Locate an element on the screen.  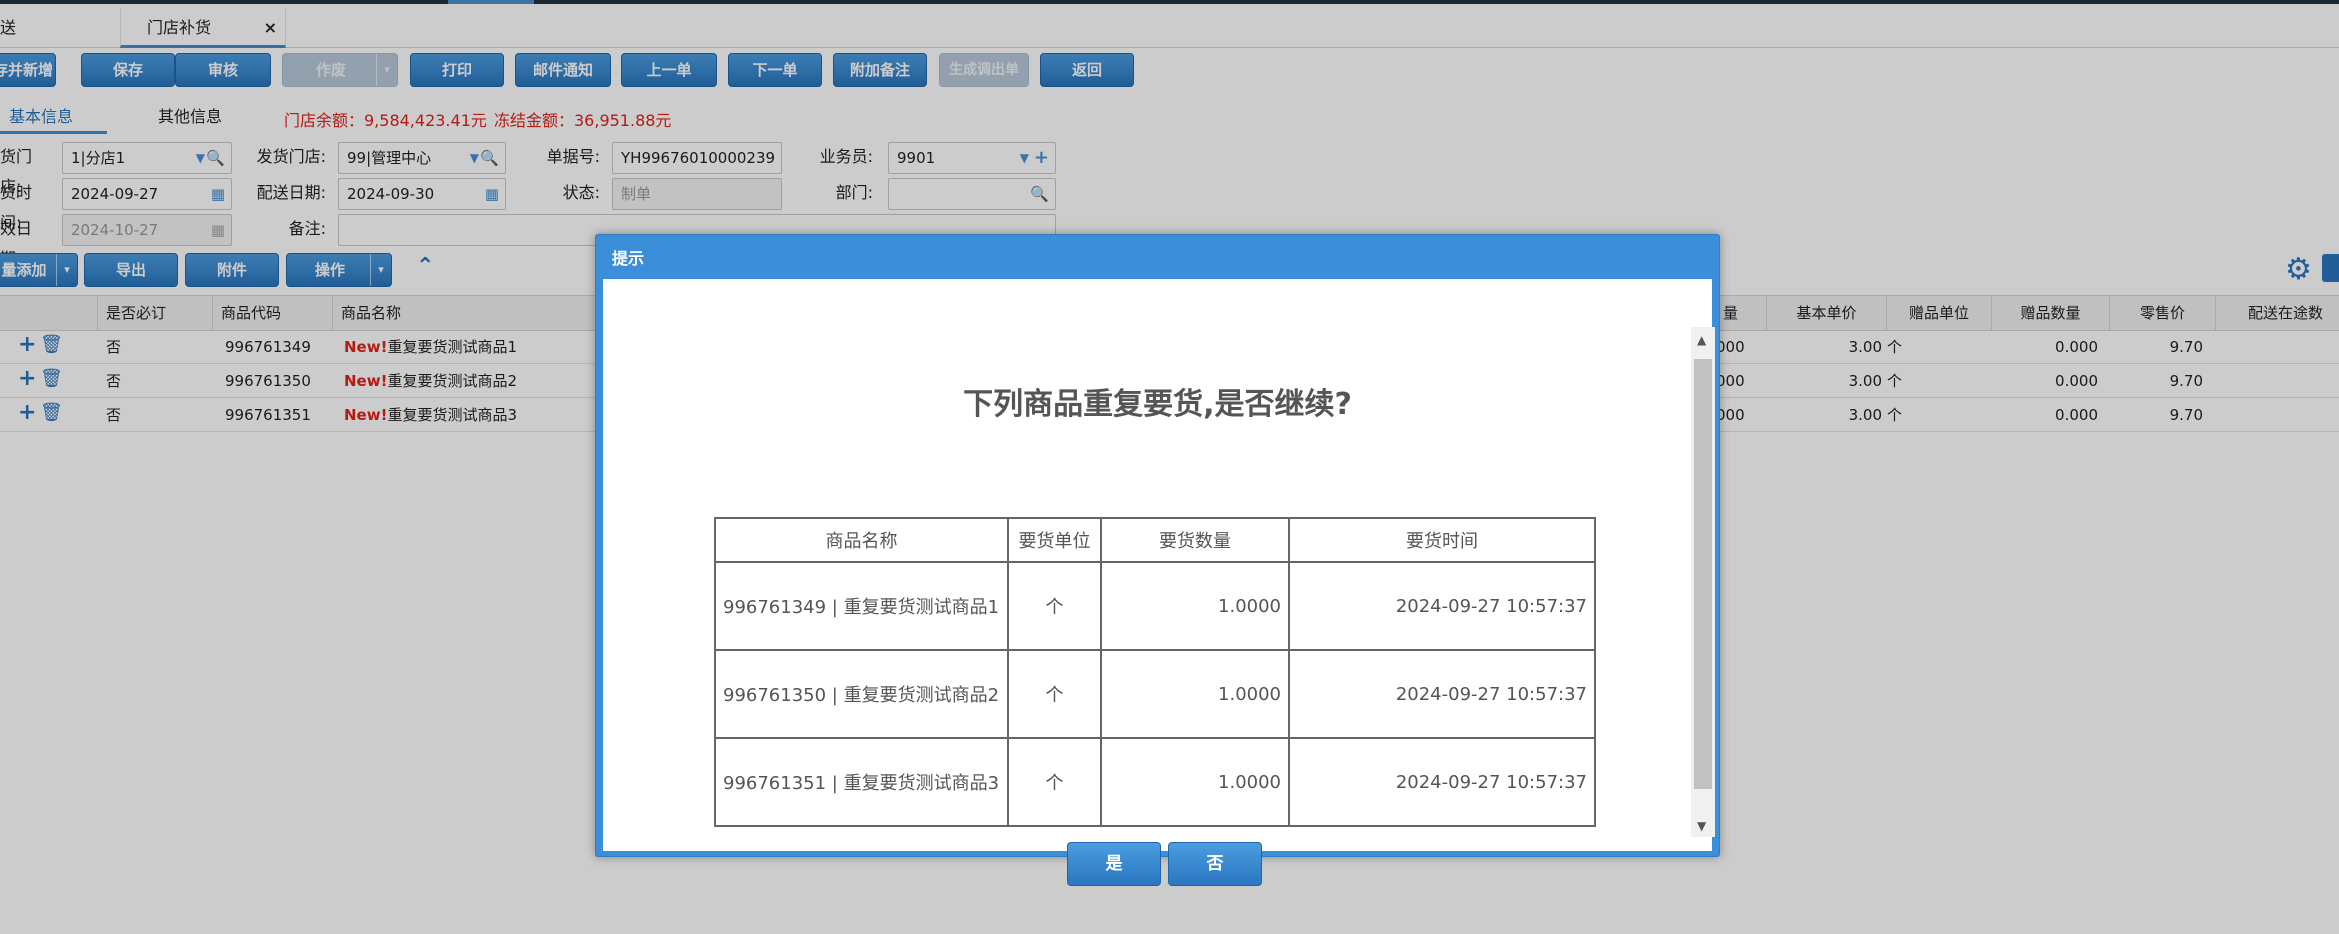
col-order-qty: 要货数量 is located at coordinates (1195, 540).